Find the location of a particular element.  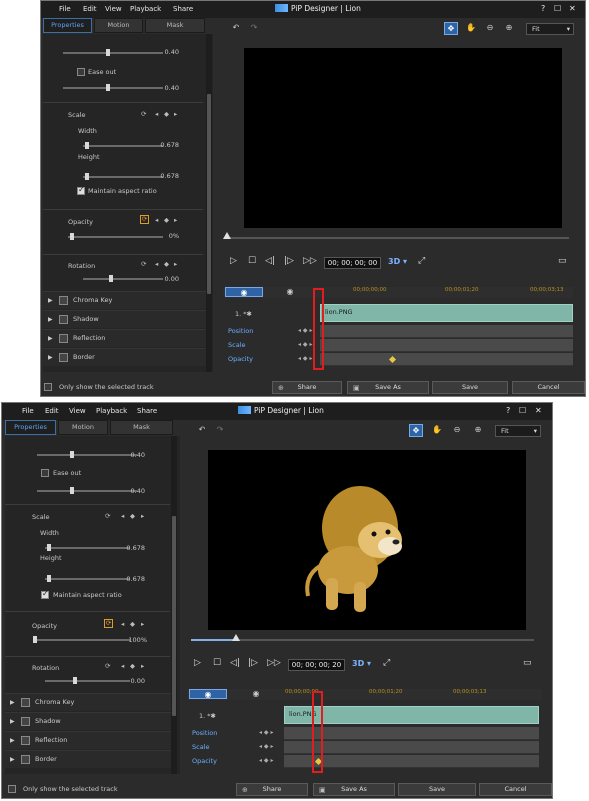

stop-icon: ☐ is located at coordinates (252, 261).